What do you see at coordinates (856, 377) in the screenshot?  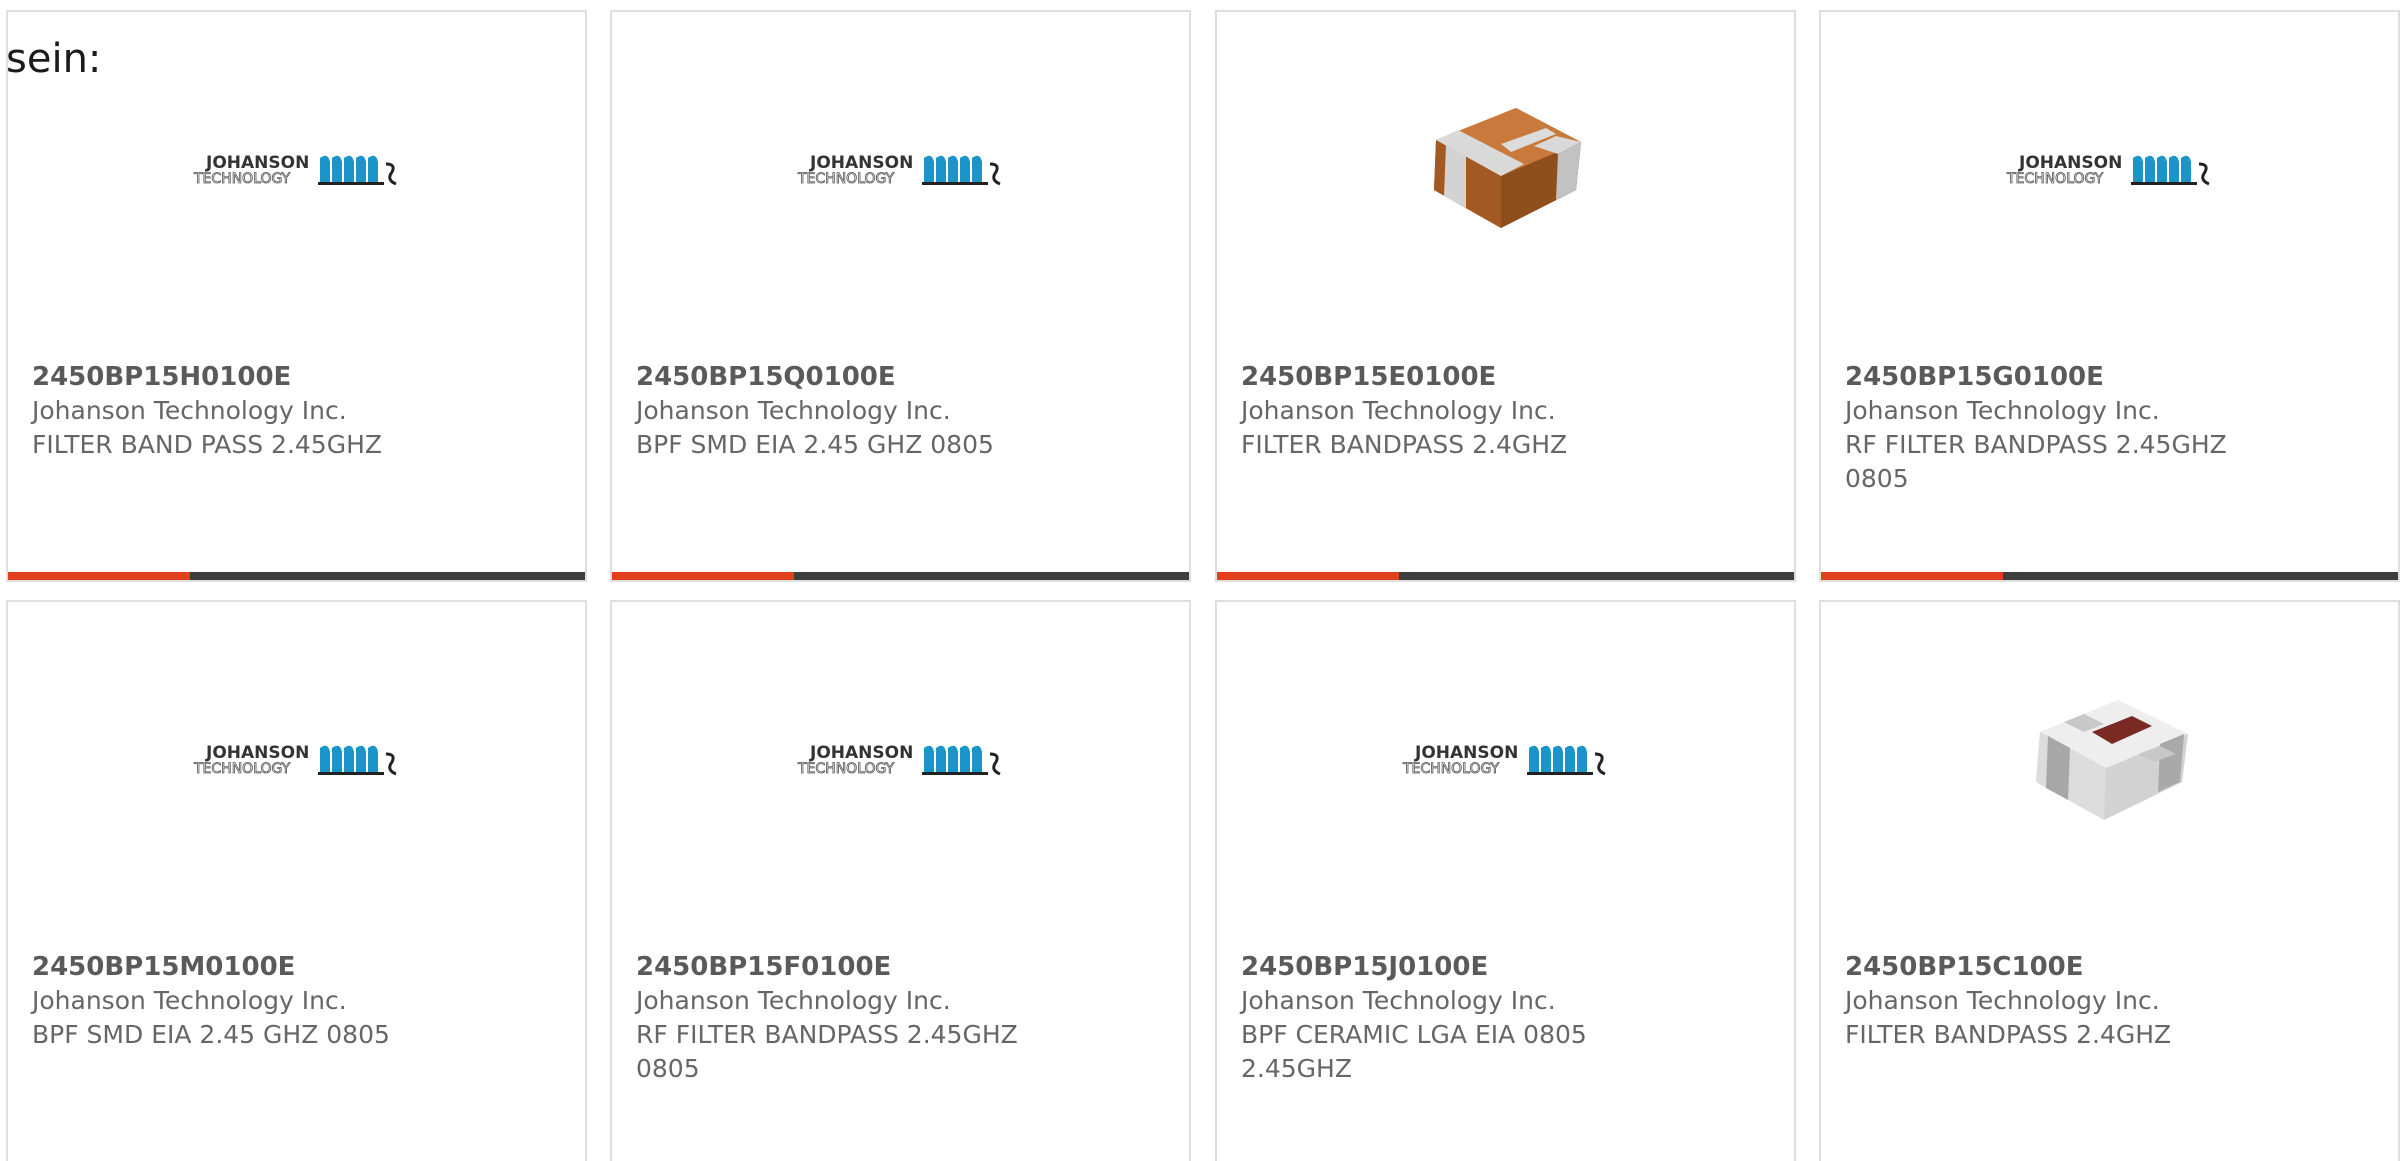 I see `part-number: 2450BP15Q0100E` at bounding box center [856, 377].